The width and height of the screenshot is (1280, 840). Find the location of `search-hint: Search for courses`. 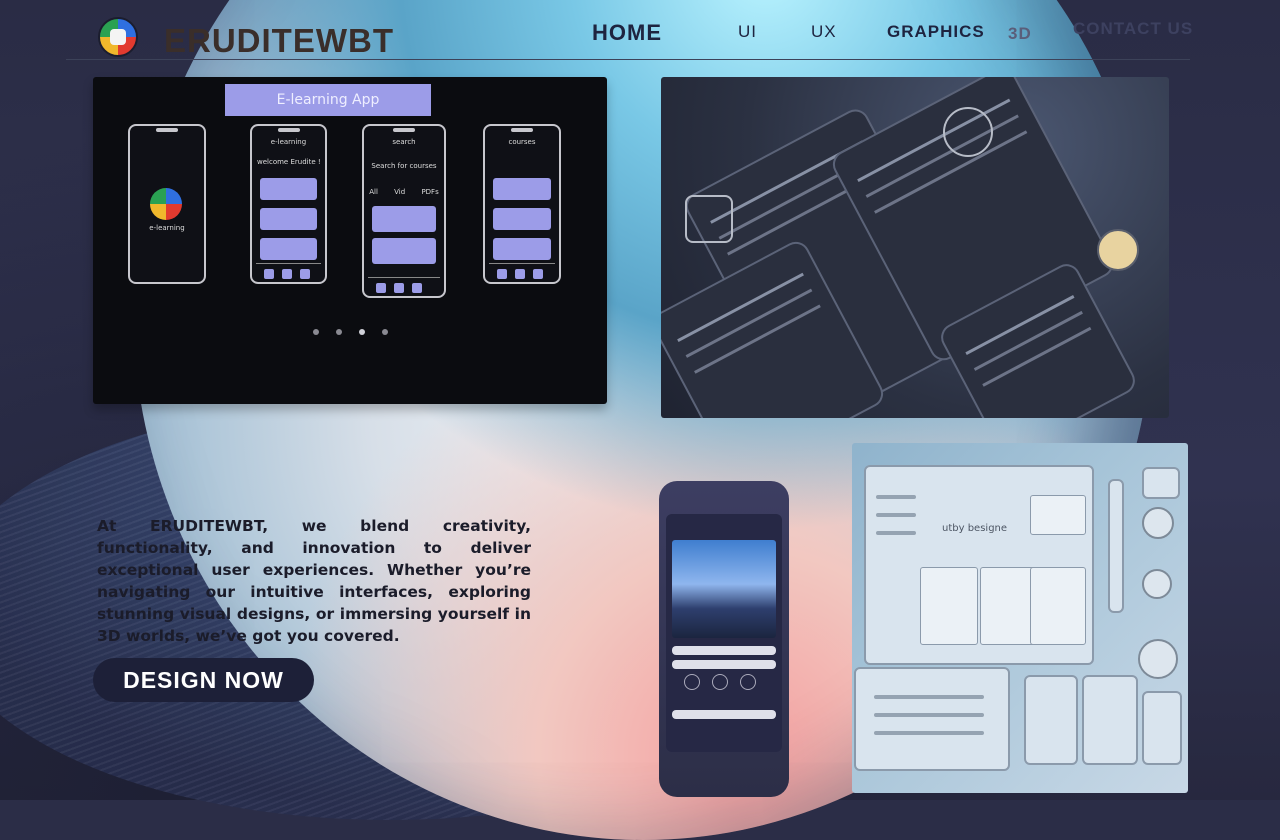

search-hint: Search for courses is located at coordinates (404, 166).